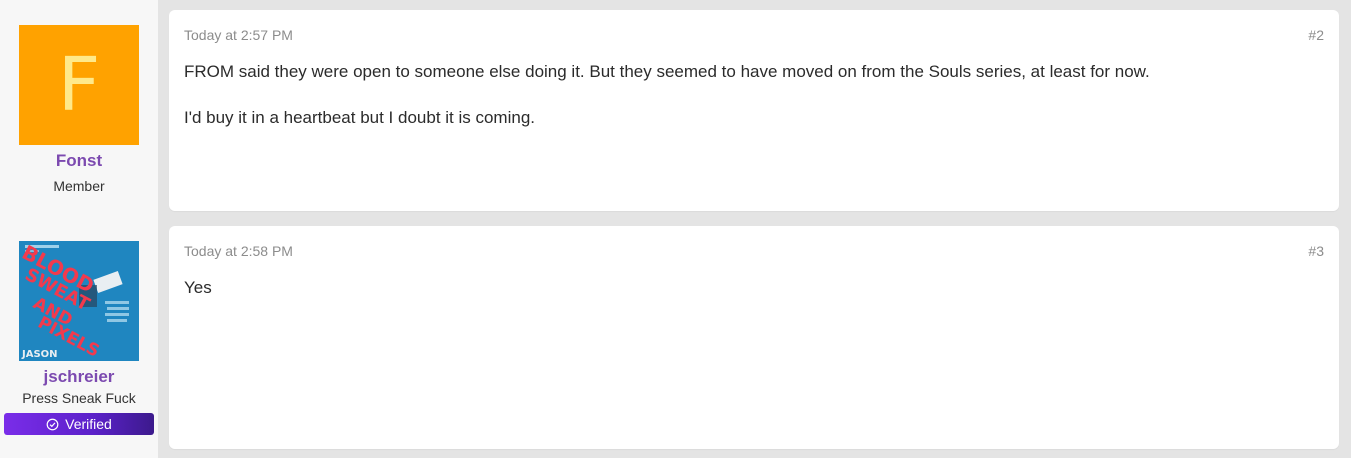  I want to click on post-date: Today at 2:58 PM, so click(238, 251).